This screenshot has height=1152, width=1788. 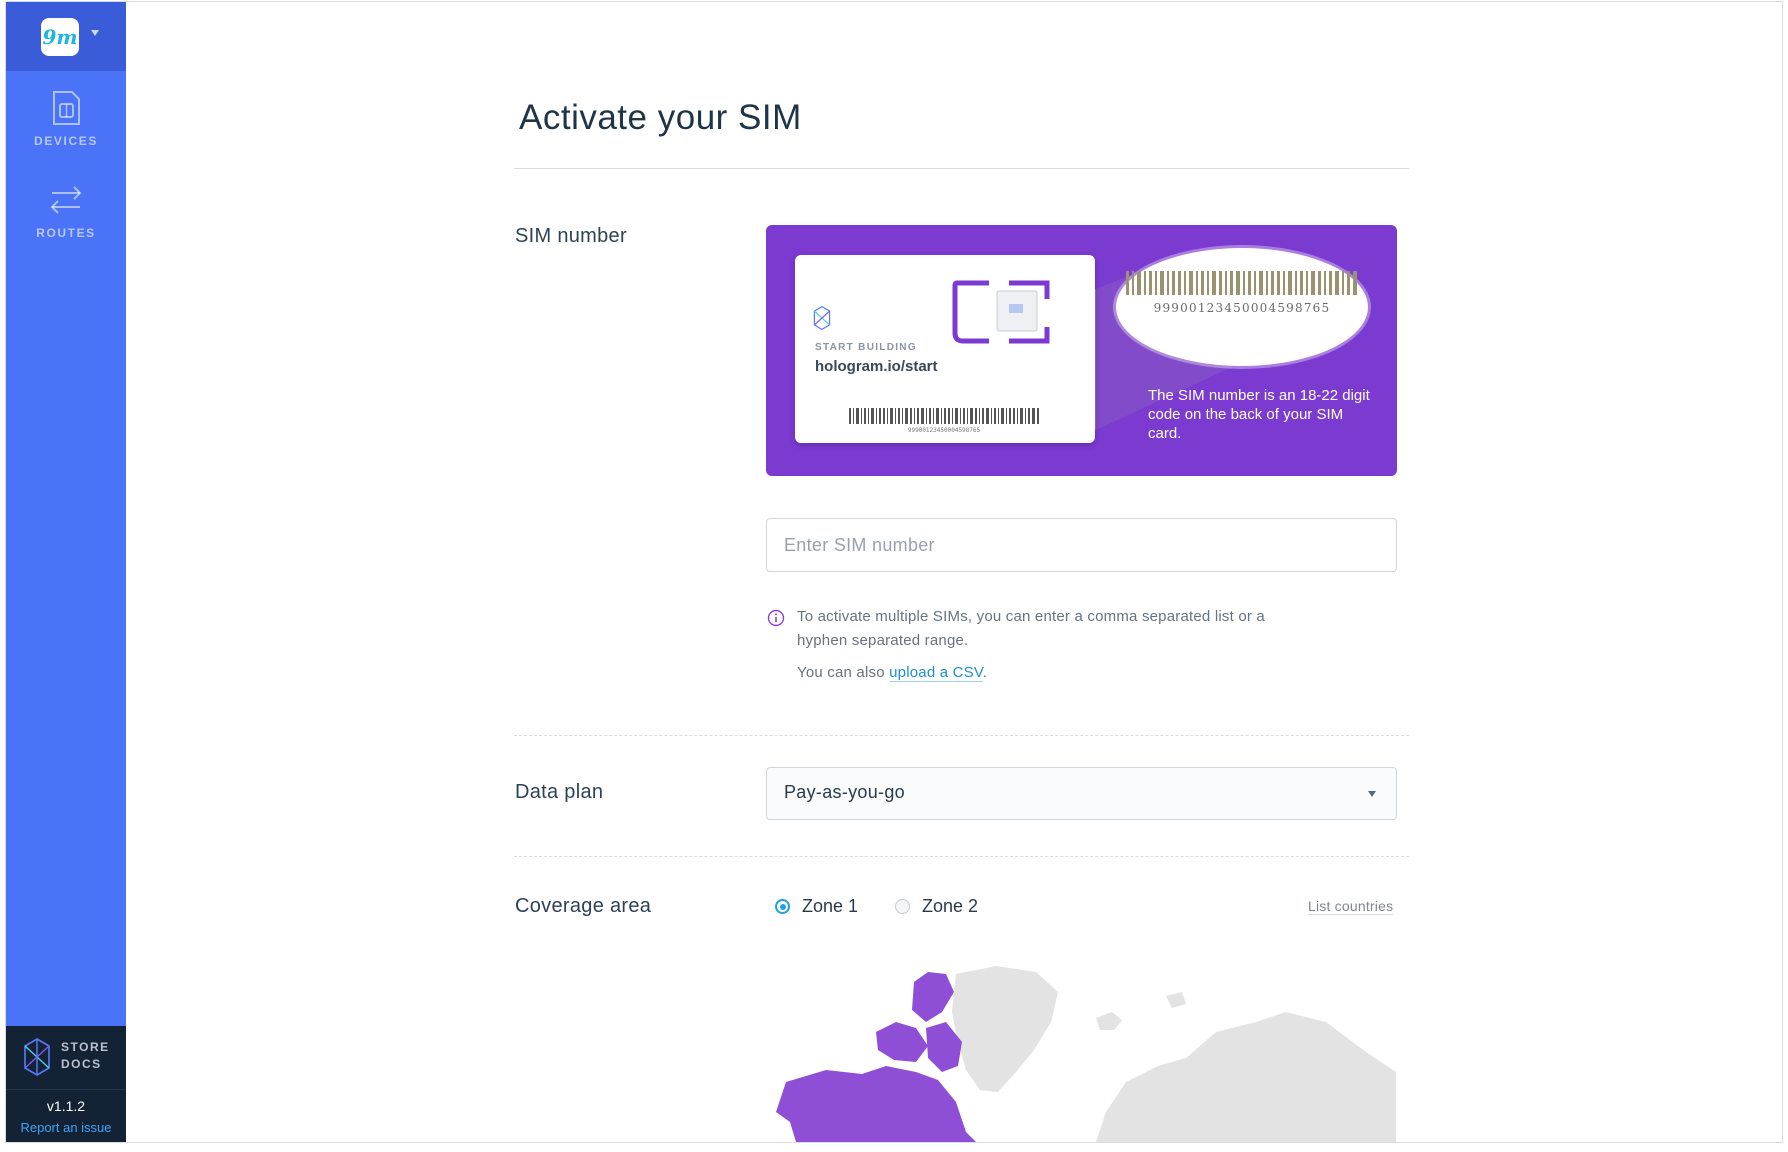 What do you see at coordinates (936, 673) in the screenshot?
I see `upload-csv-link: upload a CSV` at bounding box center [936, 673].